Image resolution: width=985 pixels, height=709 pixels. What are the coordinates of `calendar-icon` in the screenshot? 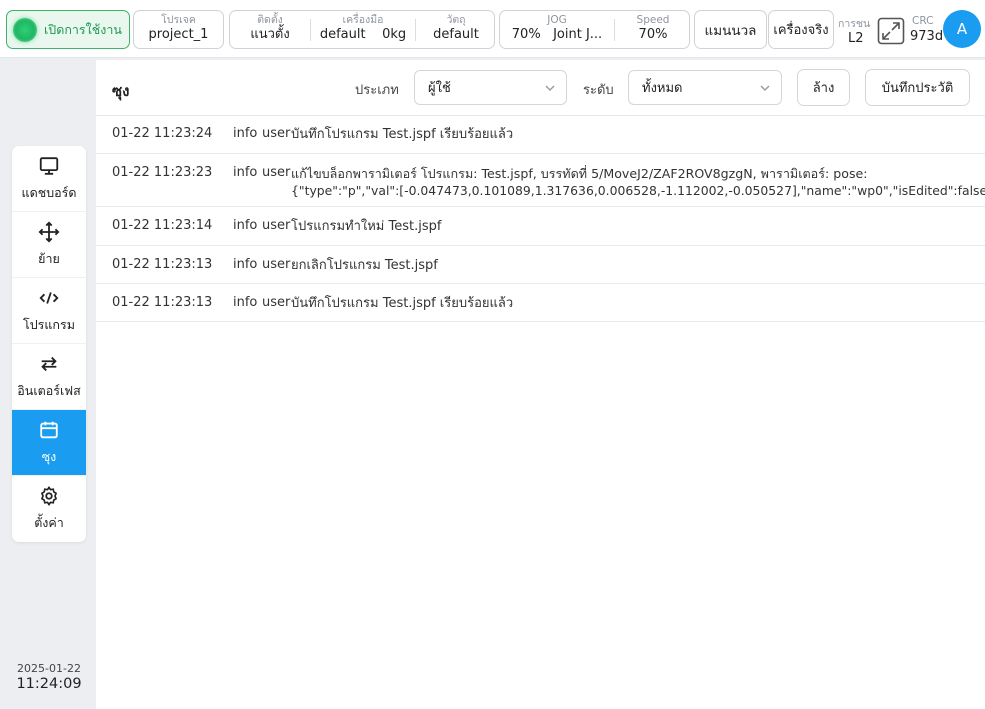 It's located at (49, 429).